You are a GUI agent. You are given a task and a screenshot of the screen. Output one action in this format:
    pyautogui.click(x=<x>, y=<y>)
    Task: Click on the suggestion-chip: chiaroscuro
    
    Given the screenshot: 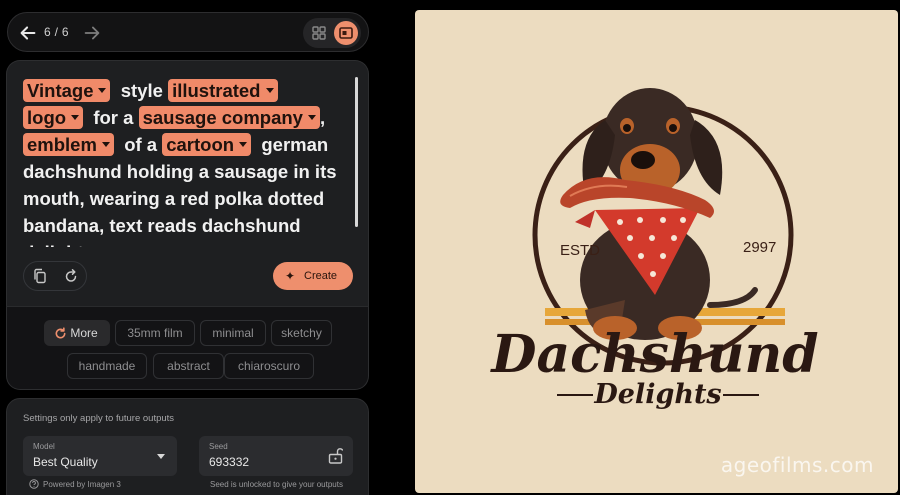 What is the action you would take?
    pyautogui.click(x=269, y=366)
    